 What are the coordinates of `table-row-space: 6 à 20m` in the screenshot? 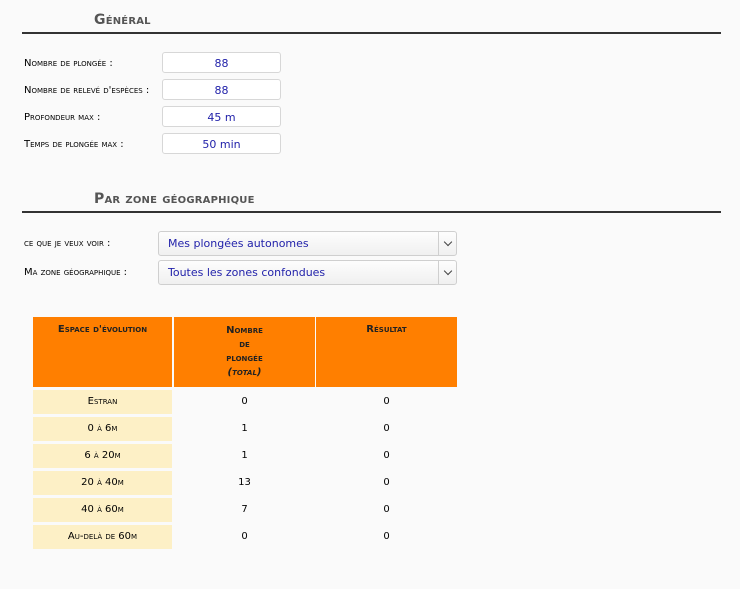 It's located at (102, 456).